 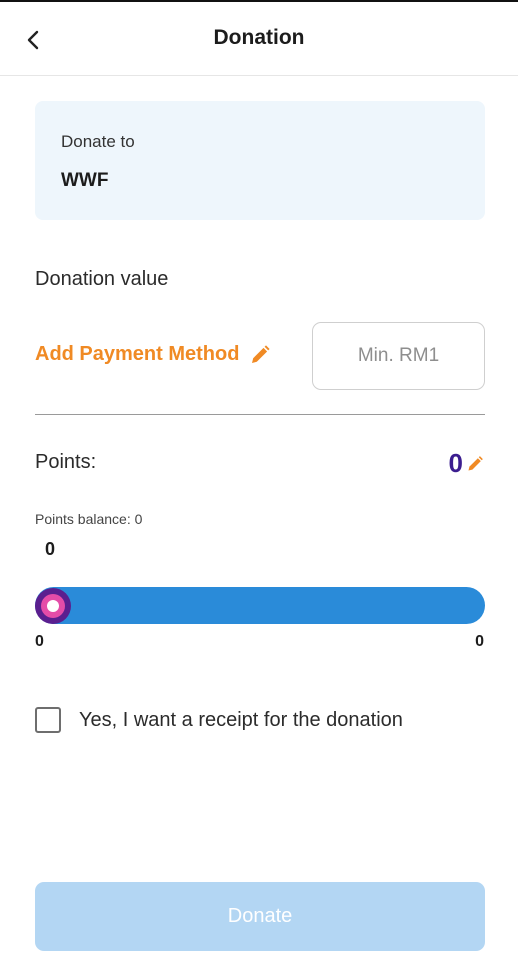 I want to click on receipt-option: Yes, I want a receipt for the donation, so click(x=219, y=720).